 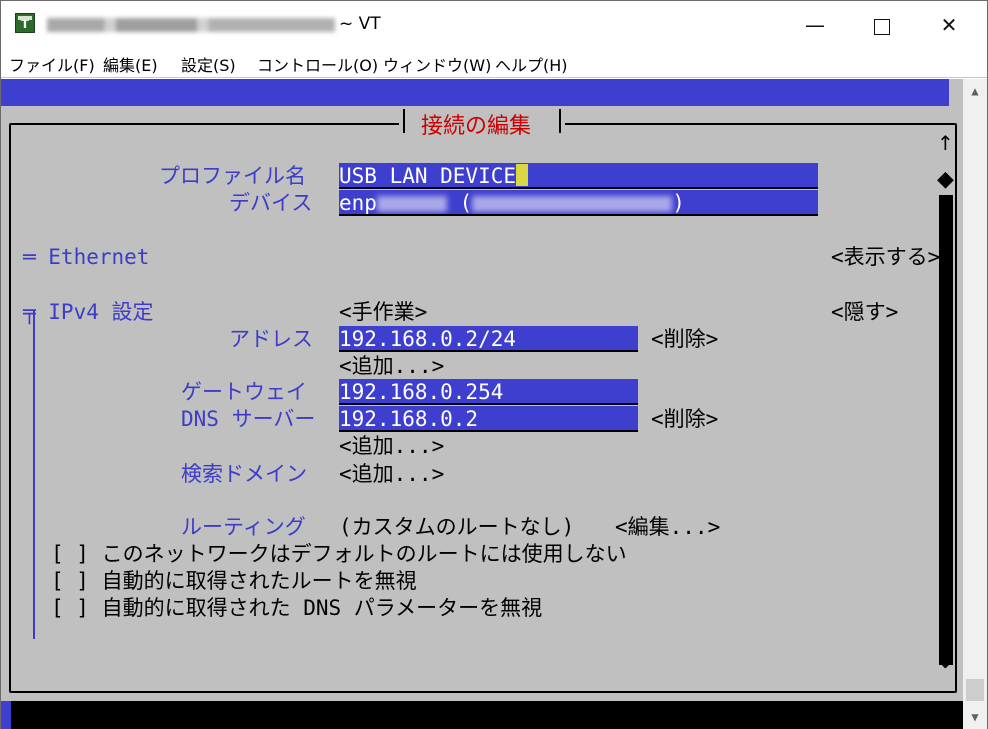 What do you see at coordinates (459, 203) in the screenshot?
I see `device-paren-open: (` at bounding box center [459, 203].